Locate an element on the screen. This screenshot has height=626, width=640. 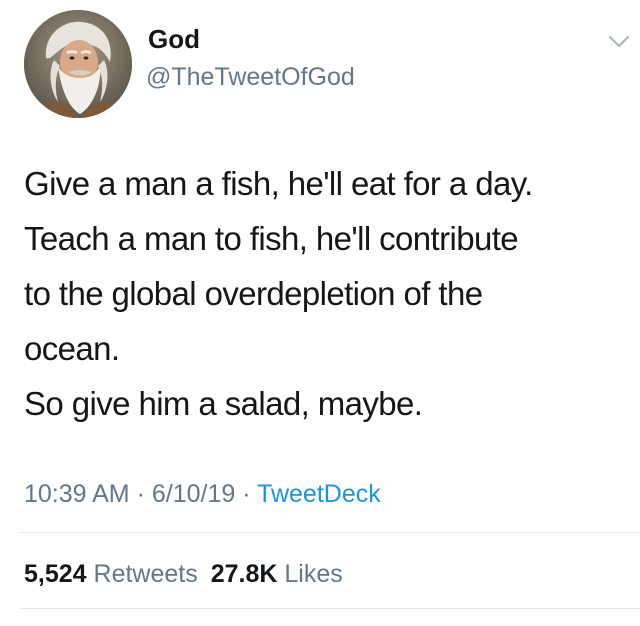
likes-label: Likes is located at coordinates (313, 574).